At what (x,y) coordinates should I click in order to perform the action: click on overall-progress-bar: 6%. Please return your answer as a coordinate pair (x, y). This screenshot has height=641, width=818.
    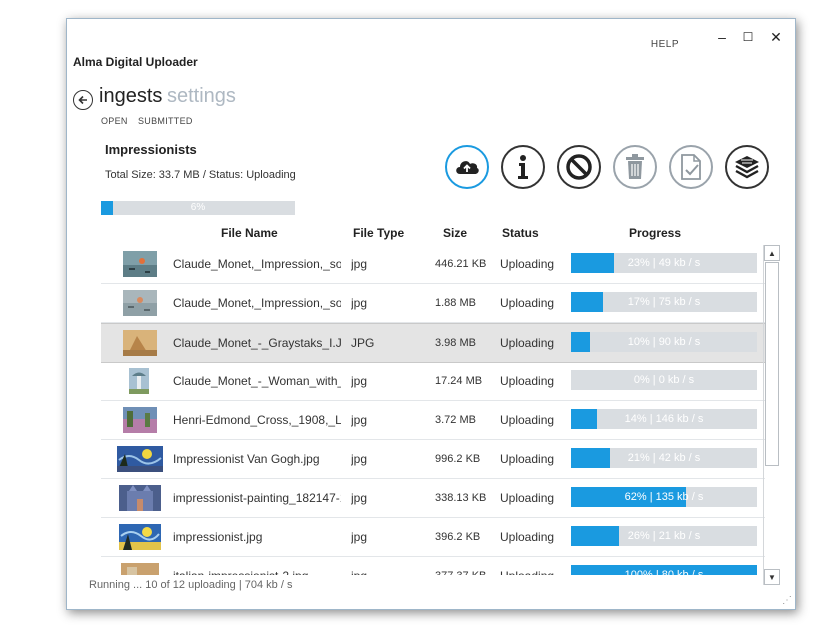
    Looking at the image, I should click on (198, 208).